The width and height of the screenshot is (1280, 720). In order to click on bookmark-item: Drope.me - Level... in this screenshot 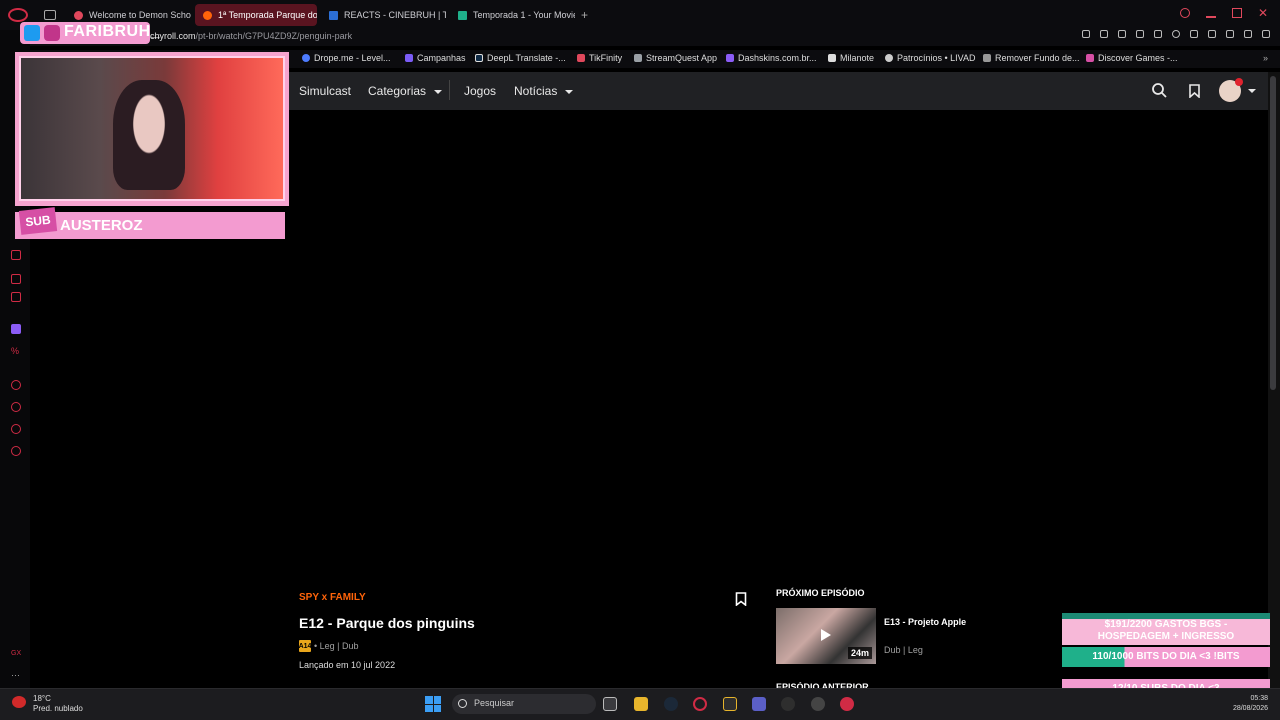, I will do `click(346, 58)`.